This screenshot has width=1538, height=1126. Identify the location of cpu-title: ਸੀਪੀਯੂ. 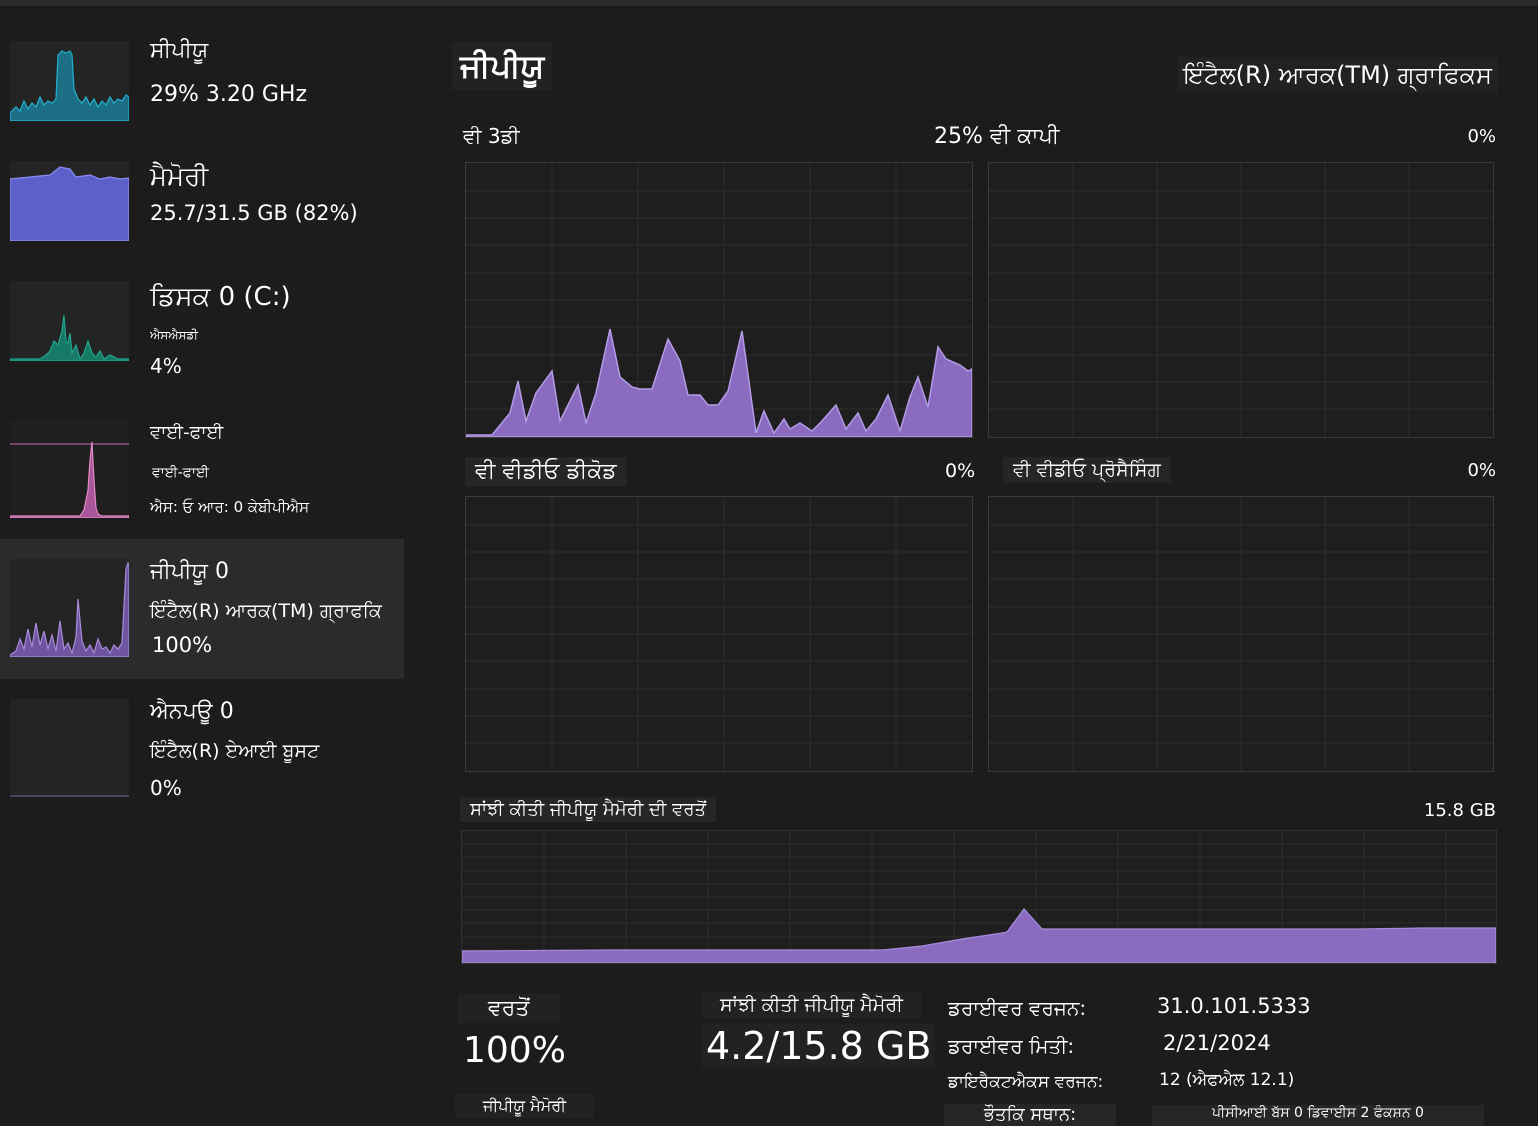
(179, 50).